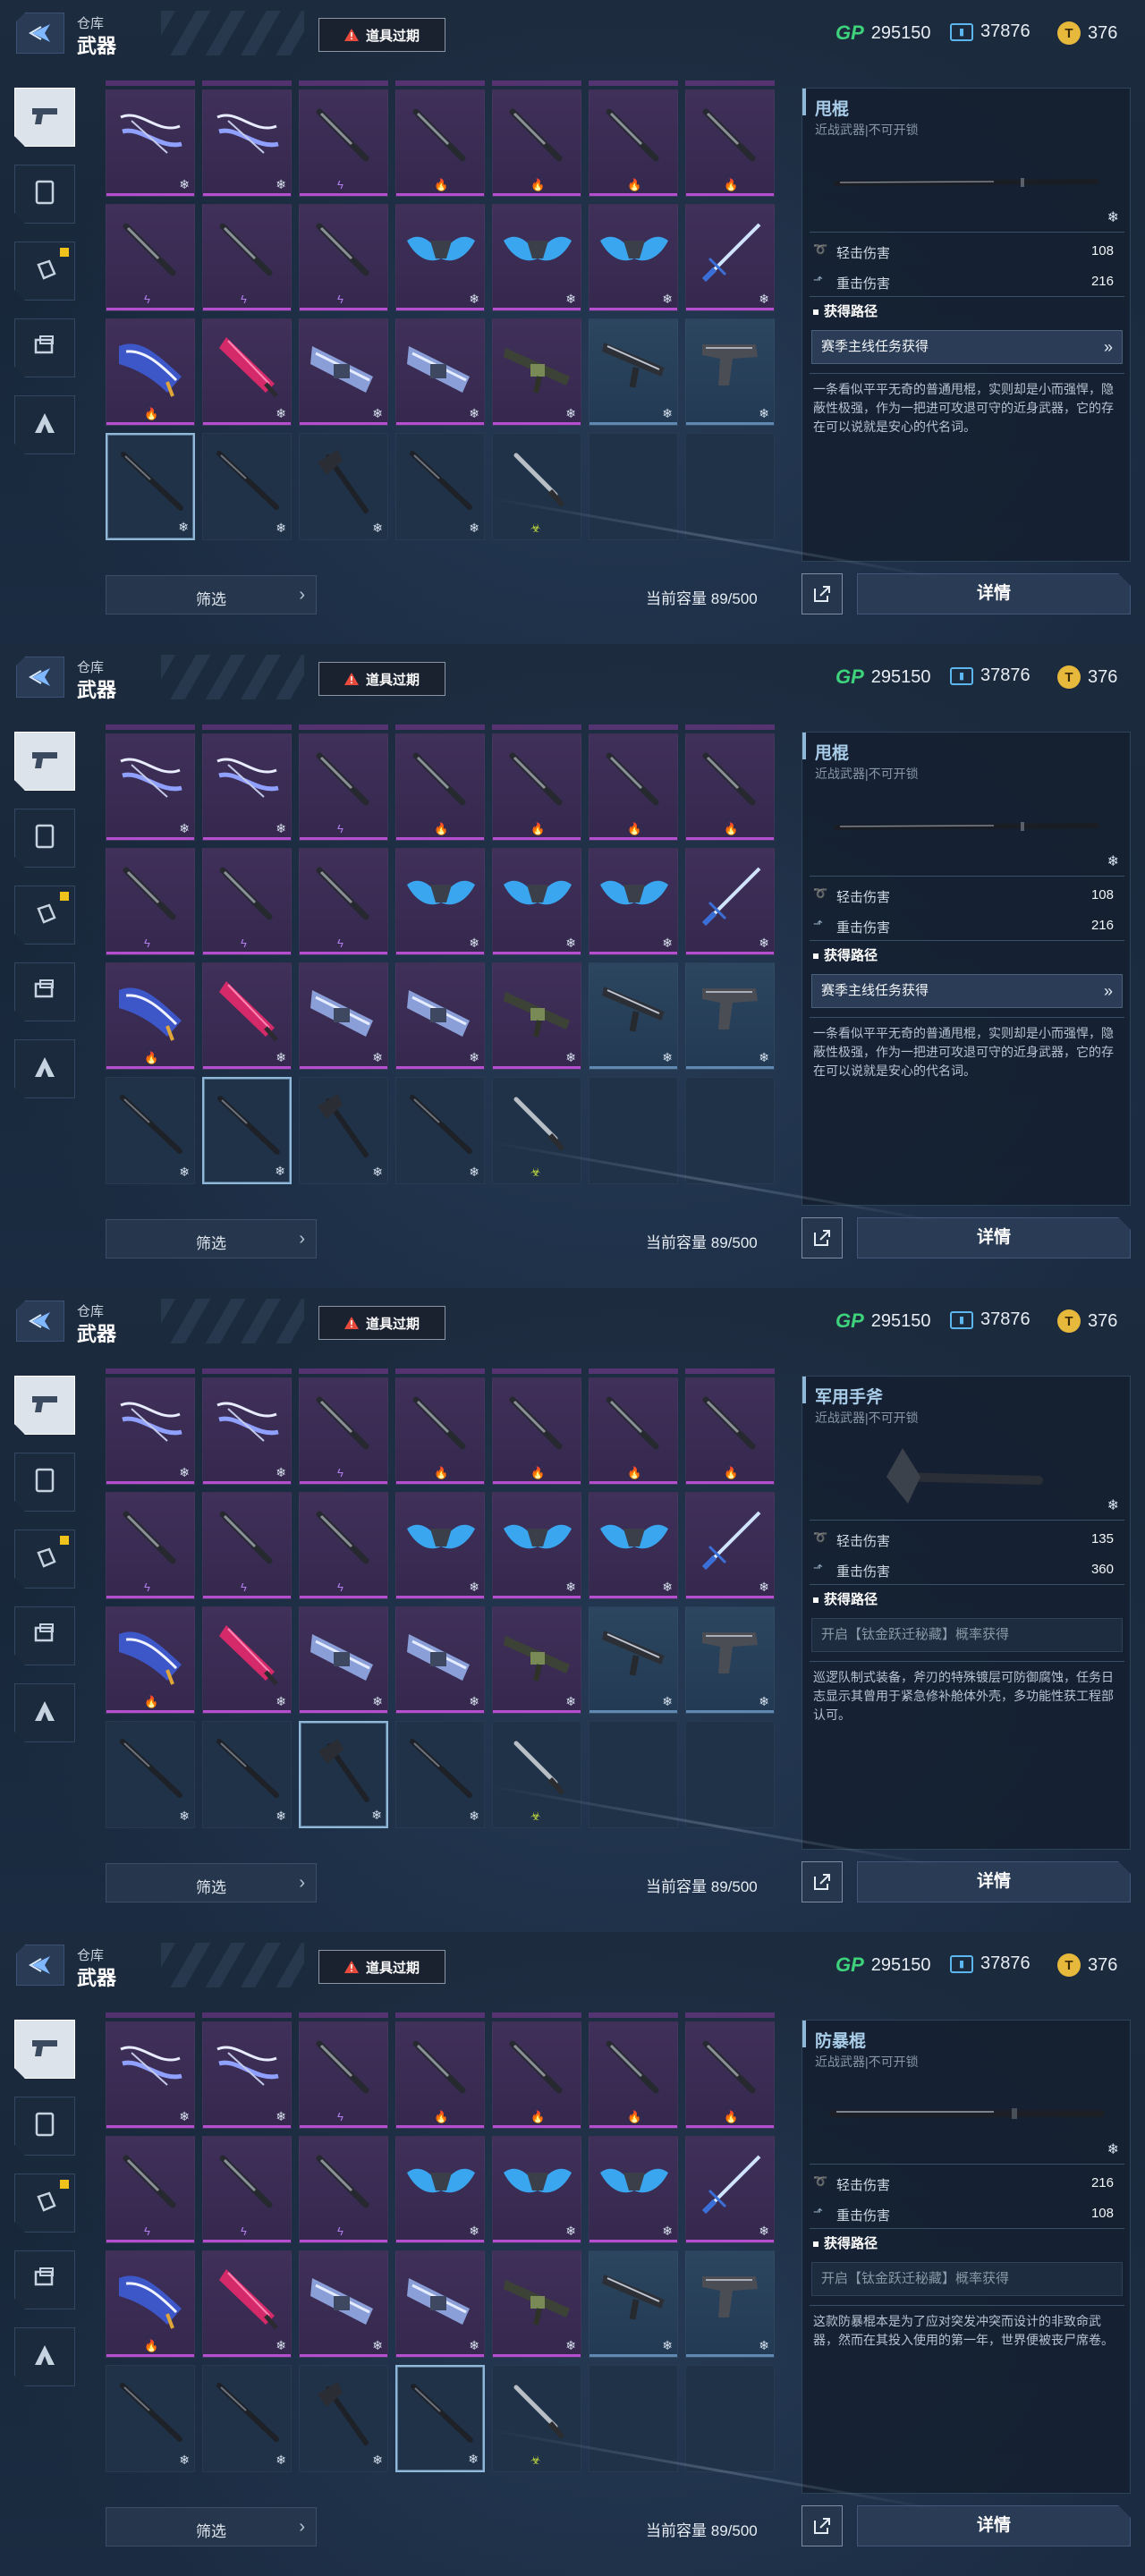  Describe the element at coordinates (967, 1635) in the screenshot. I see `acquire-source-button: 开启【钛金跃迁秘藏】概率获得` at that location.